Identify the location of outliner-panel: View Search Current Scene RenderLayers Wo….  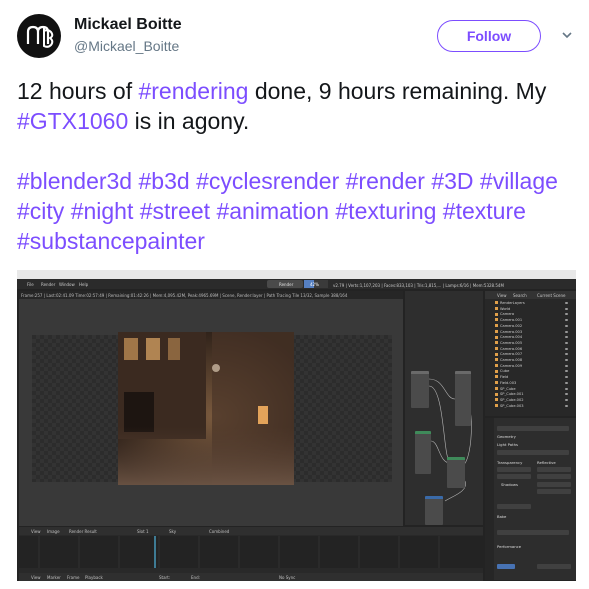
(530, 353).